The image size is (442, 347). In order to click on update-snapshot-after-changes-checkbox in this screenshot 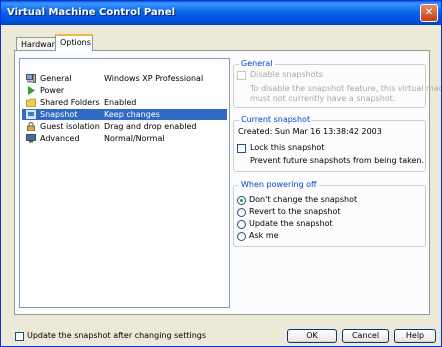, I will do `click(19, 336)`.